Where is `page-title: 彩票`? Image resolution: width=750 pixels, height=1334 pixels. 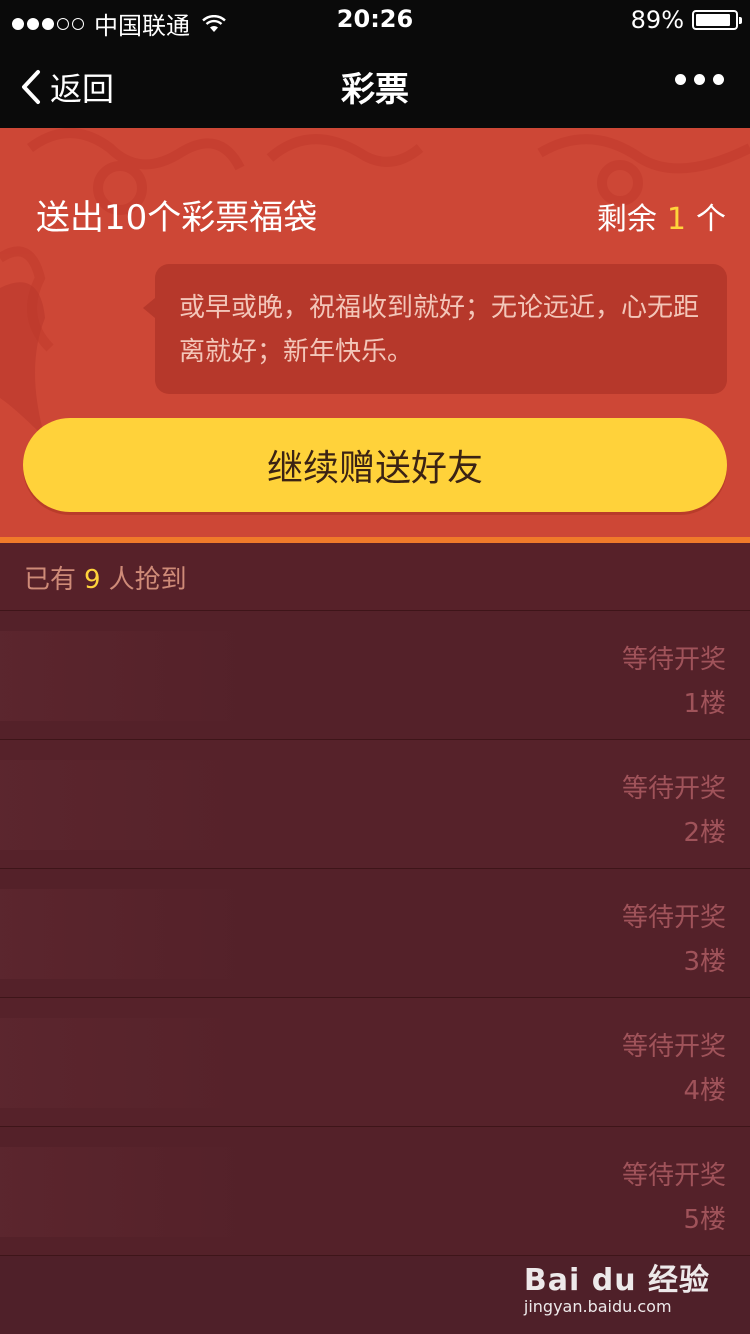 page-title: 彩票 is located at coordinates (375, 90).